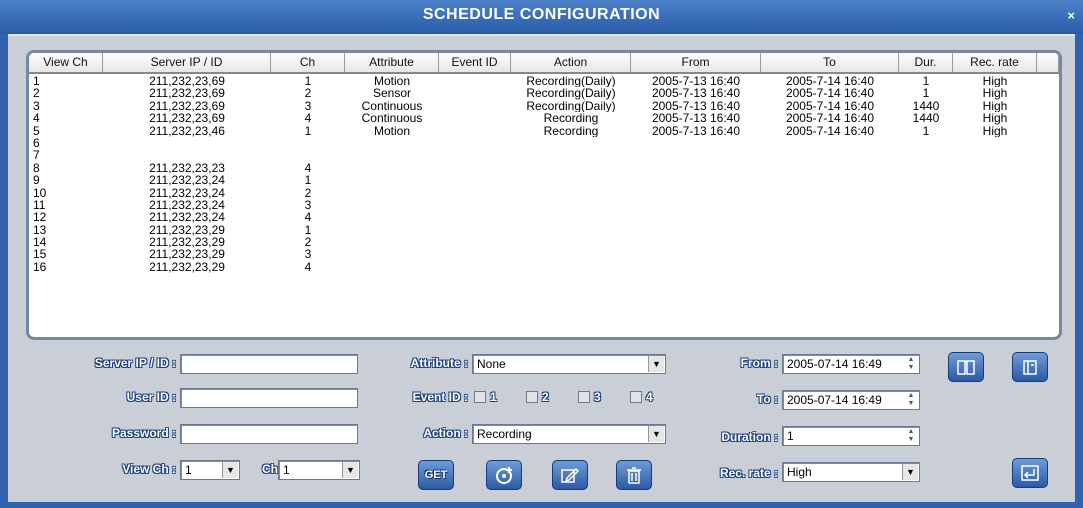 This screenshot has width=1083, height=508. I want to click on col-dur: Dur., so click(926, 63).